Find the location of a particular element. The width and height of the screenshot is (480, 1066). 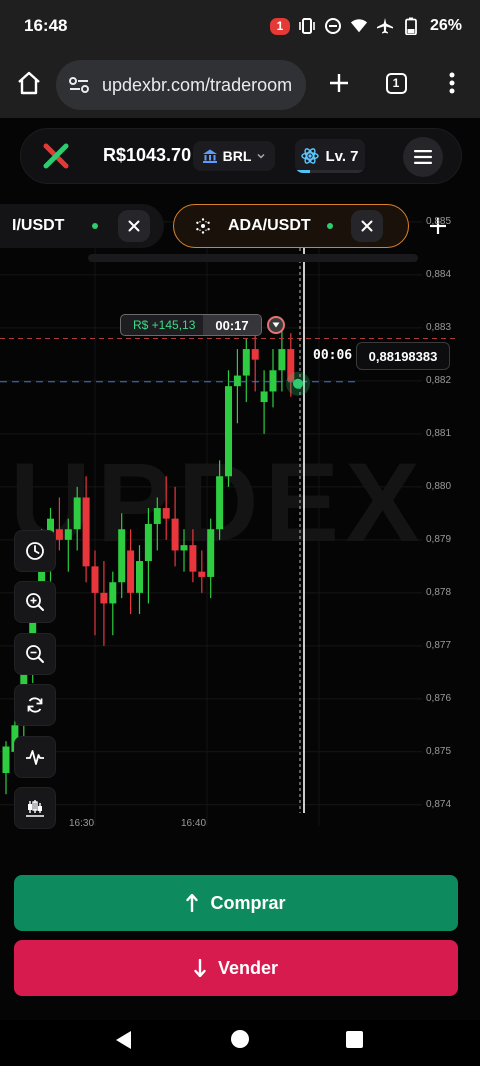

zoom-in-icon is located at coordinates (35, 602).